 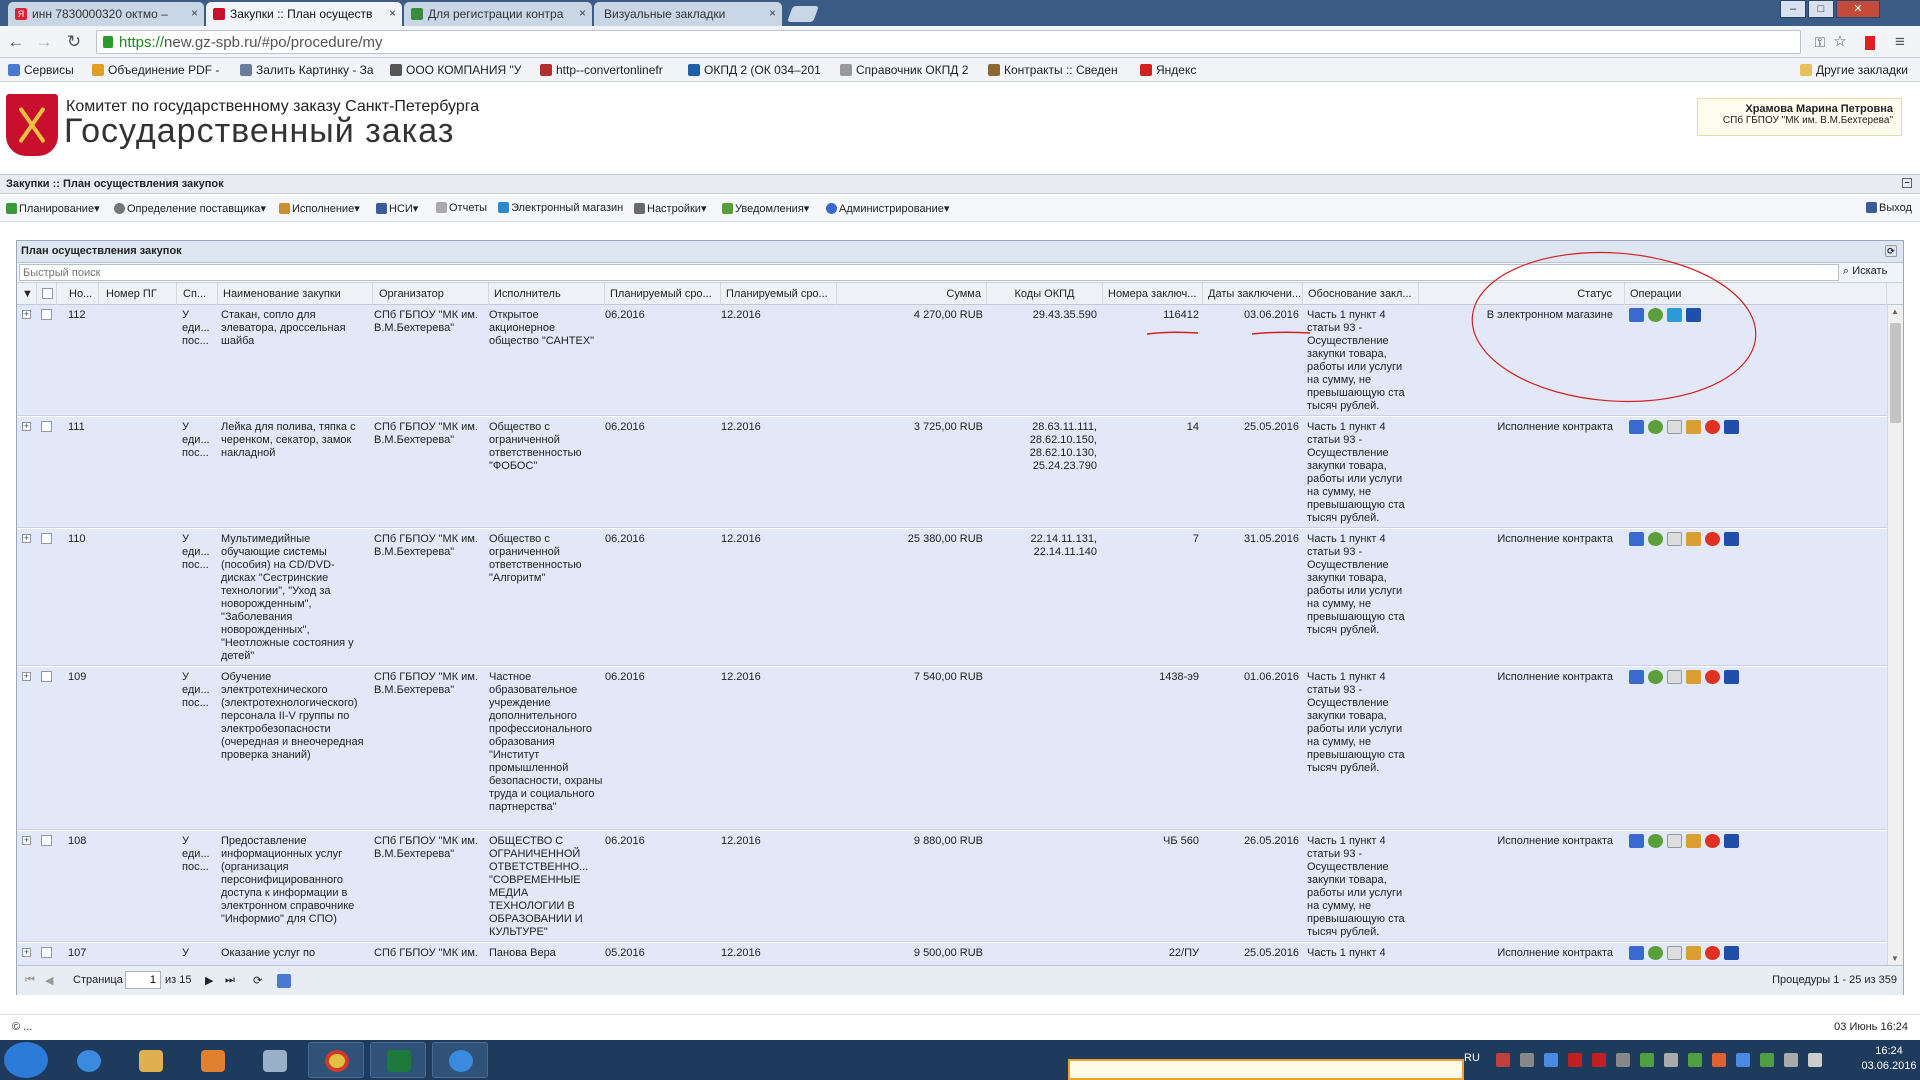 I want to click on network-icon, so click(x=1767, y=1060).